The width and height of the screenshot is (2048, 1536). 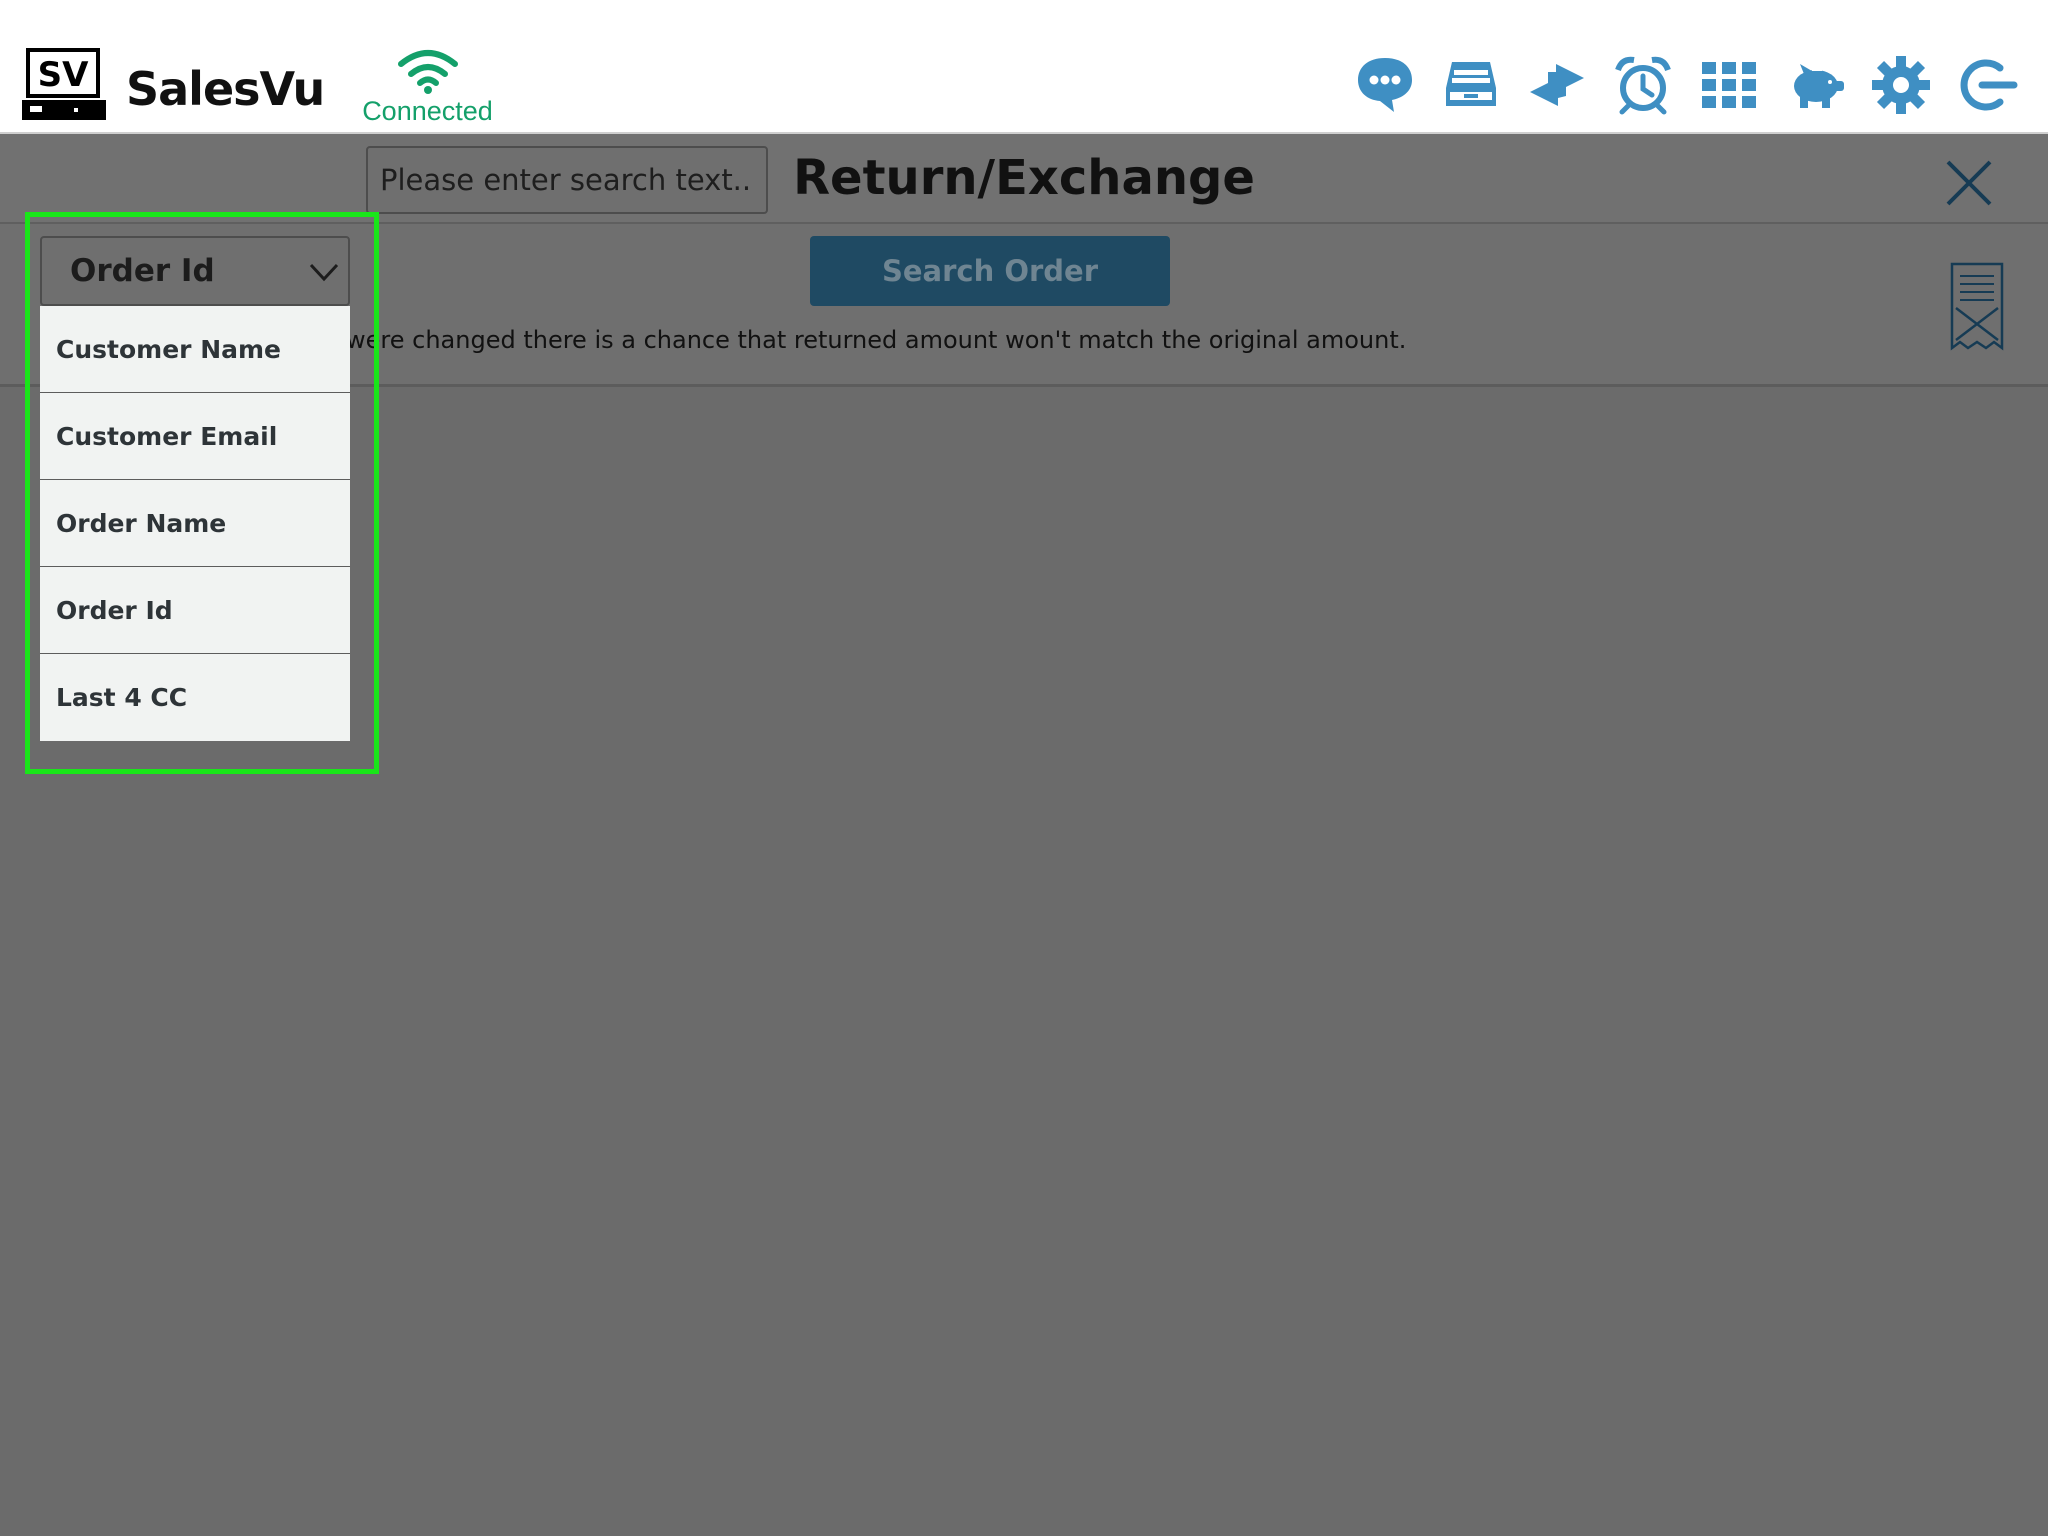 I want to click on close-button, so click(x=1969, y=183).